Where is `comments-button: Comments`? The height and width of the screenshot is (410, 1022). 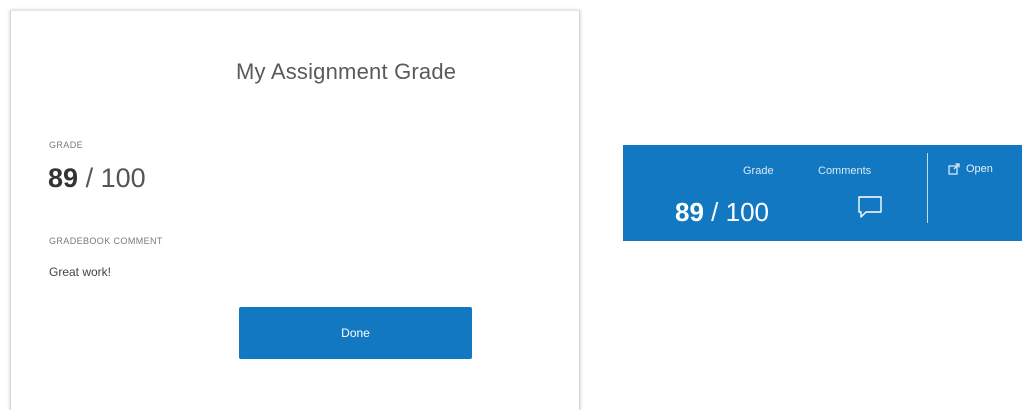
comments-button: Comments is located at coordinates (855, 193).